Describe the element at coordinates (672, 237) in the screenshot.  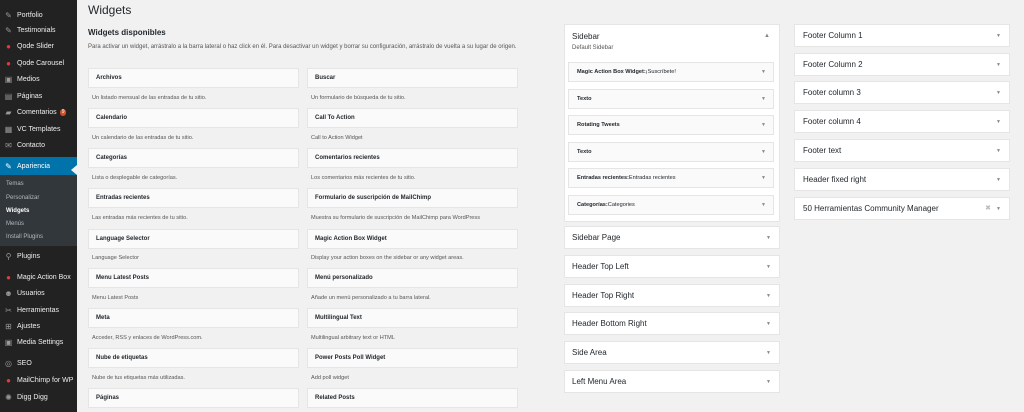
I see `widget-area-sidebar-page: Sidebar Page ▼` at that location.